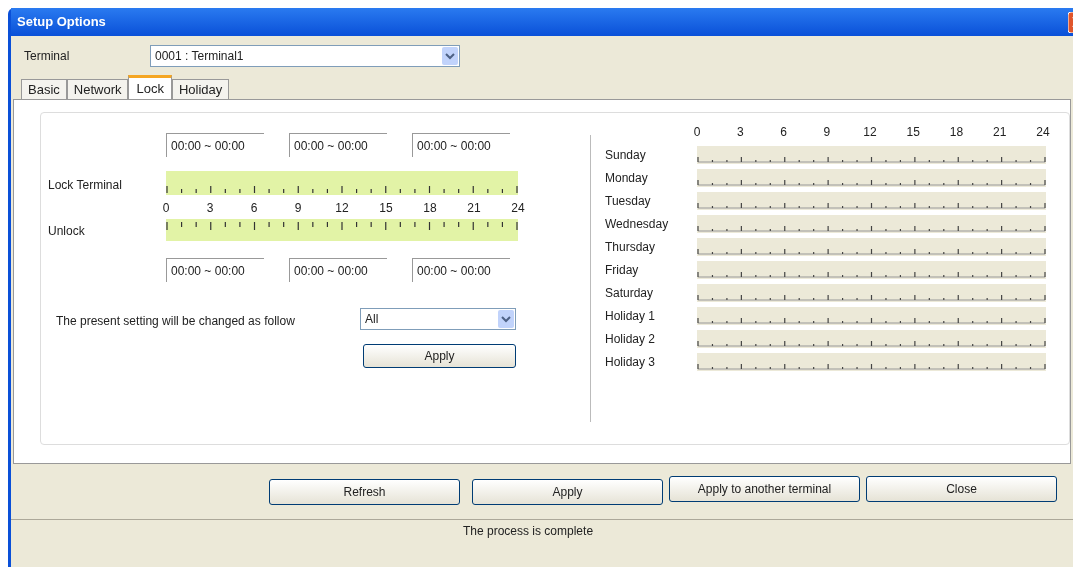 This screenshot has height=567, width=1073. Describe the element at coordinates (150, 87) in the screenshot. I see `tab: Lock` at that location.